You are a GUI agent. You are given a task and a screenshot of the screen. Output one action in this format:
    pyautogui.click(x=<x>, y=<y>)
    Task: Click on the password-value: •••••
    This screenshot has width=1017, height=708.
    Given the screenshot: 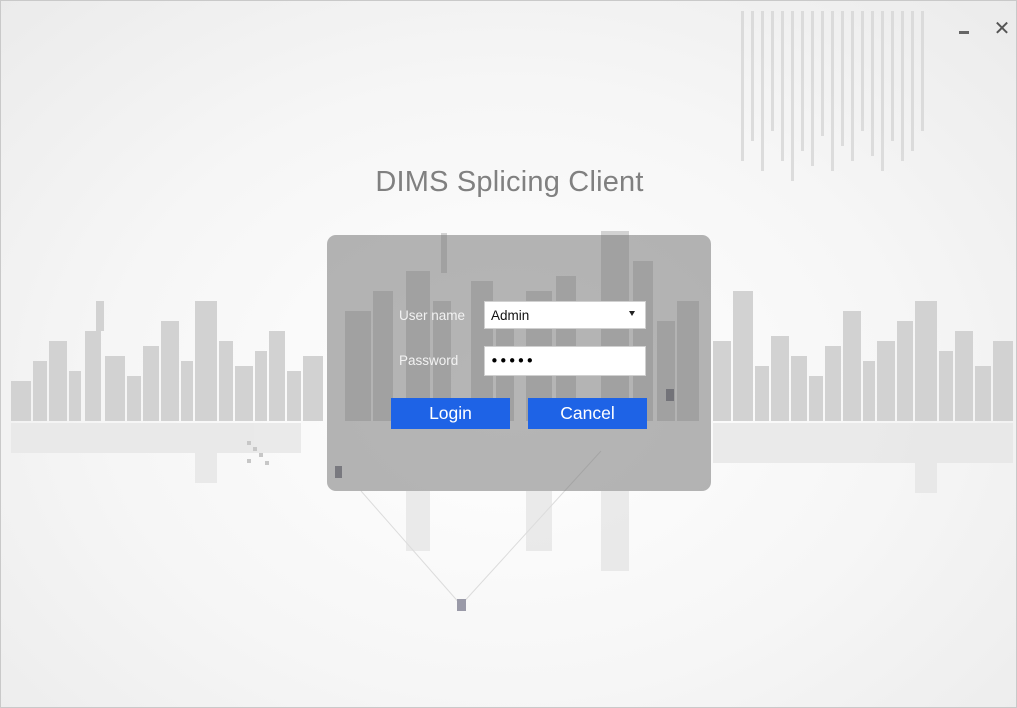 What is the action you would take?
    pyautogui.click(x=512, y=361)
    